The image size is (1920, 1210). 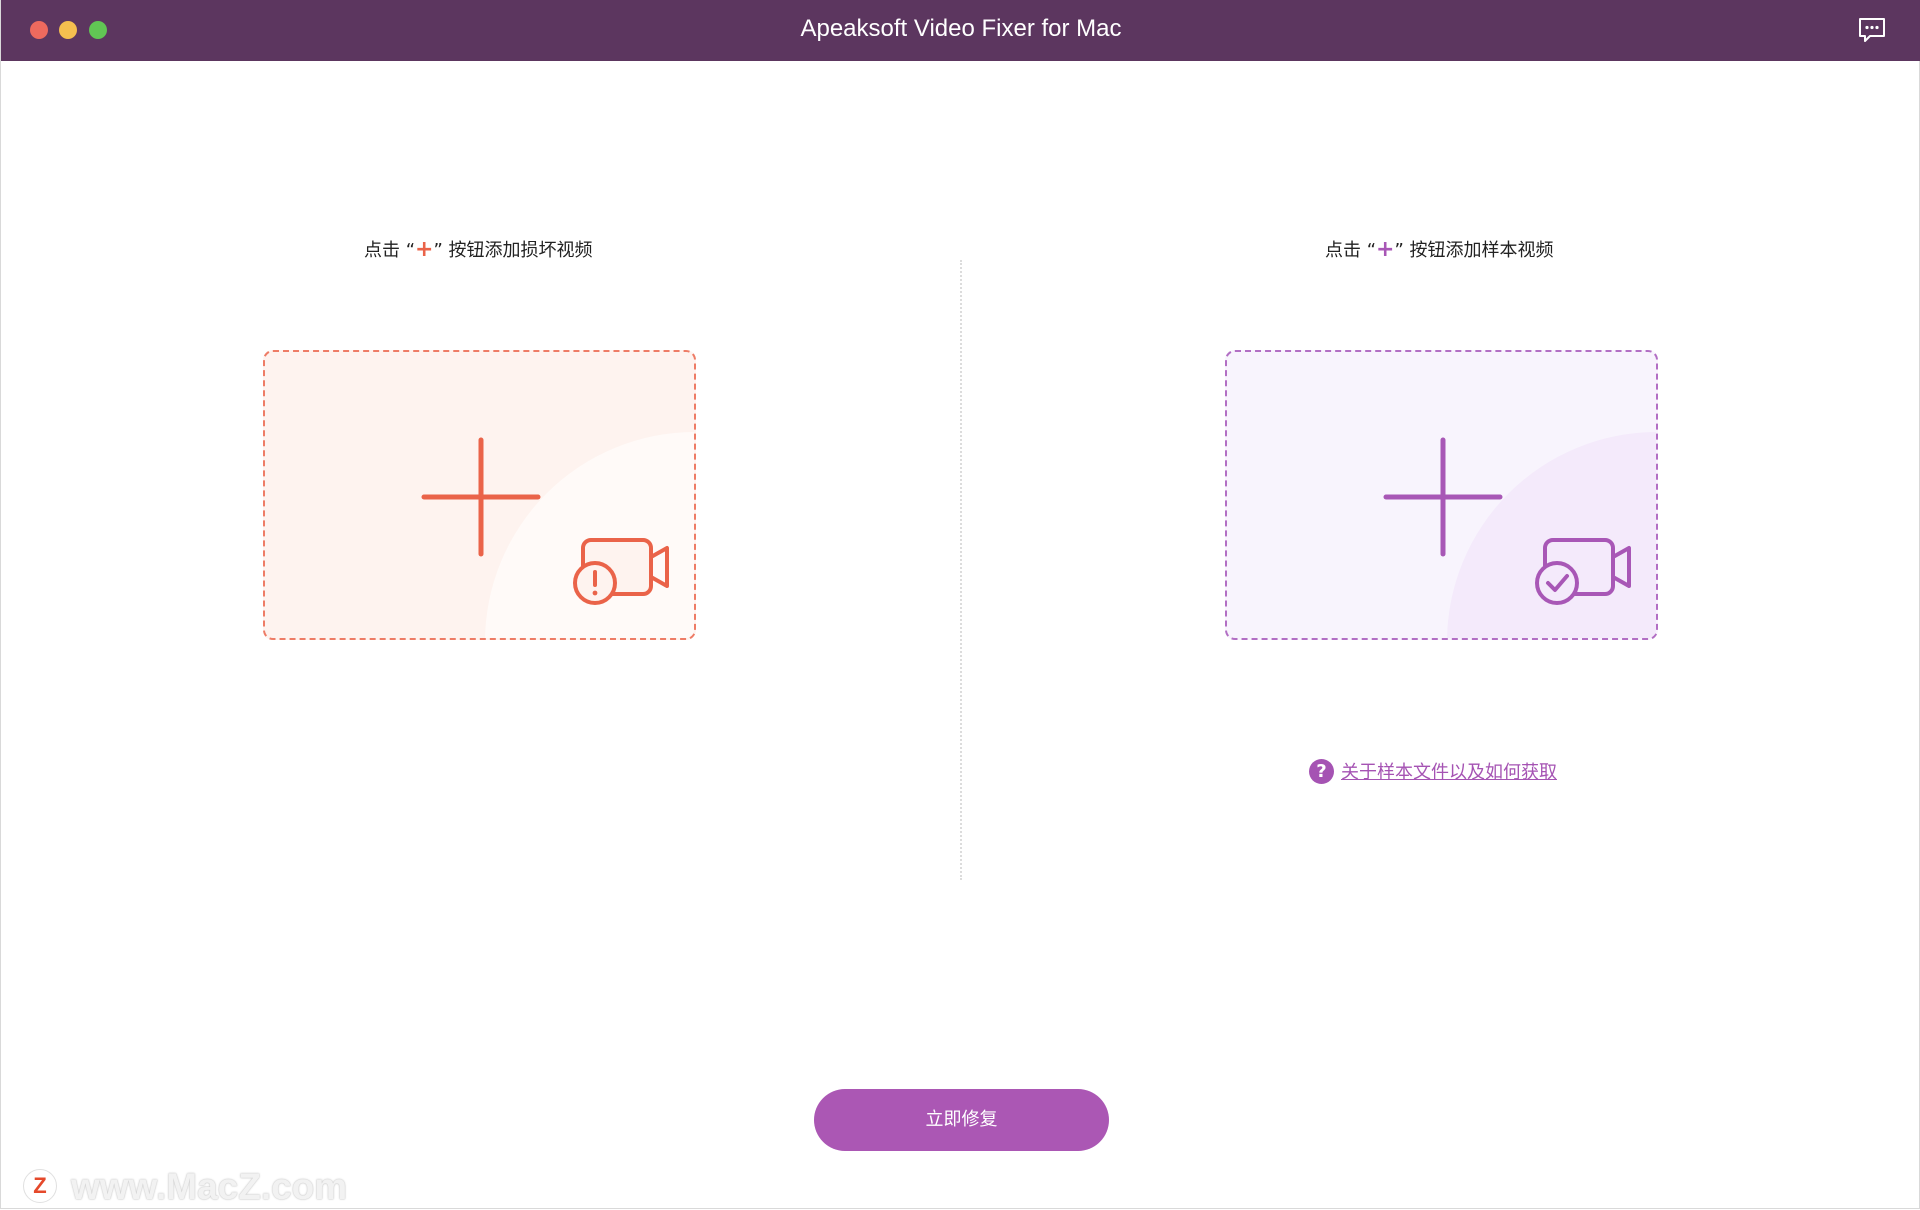 What do you see at coordinates (209, 1186) in the screenshot?
I see `watermark-text: www.MacZ.com` at bounding box center [209, 1186].